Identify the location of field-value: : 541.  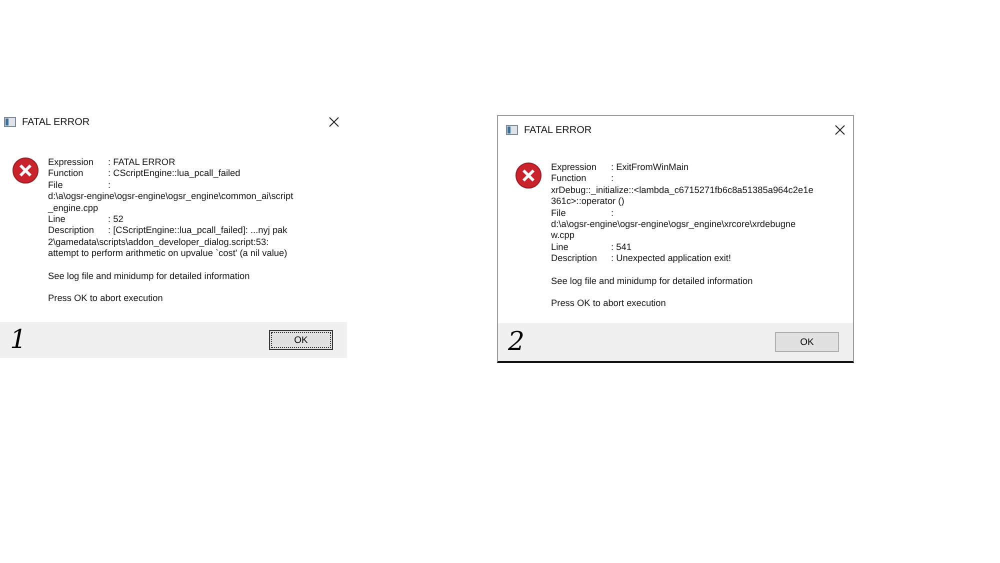
(621, 248).